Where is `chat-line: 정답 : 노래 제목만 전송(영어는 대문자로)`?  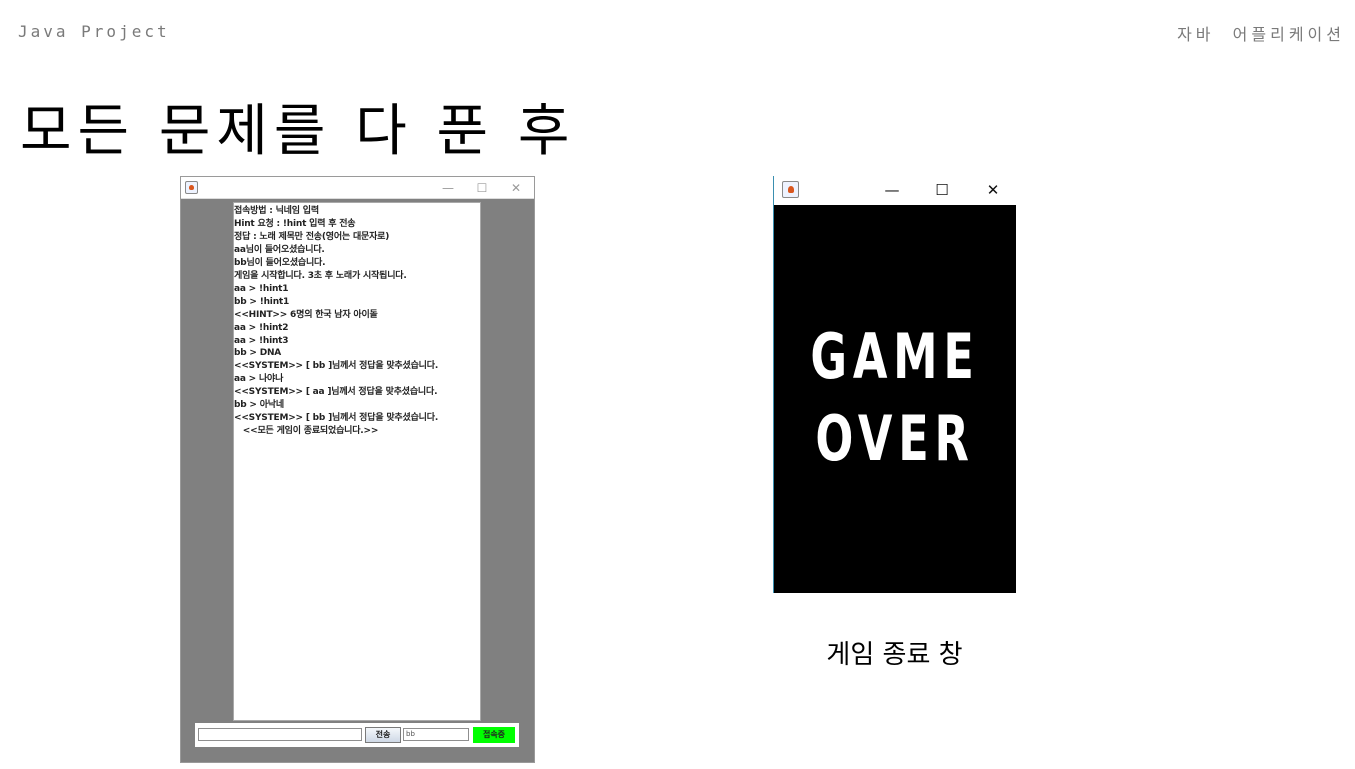
chat-line: 정답 : 노래 제목만 전송(영어는 대문자로) is located at coordinates (312, 236).